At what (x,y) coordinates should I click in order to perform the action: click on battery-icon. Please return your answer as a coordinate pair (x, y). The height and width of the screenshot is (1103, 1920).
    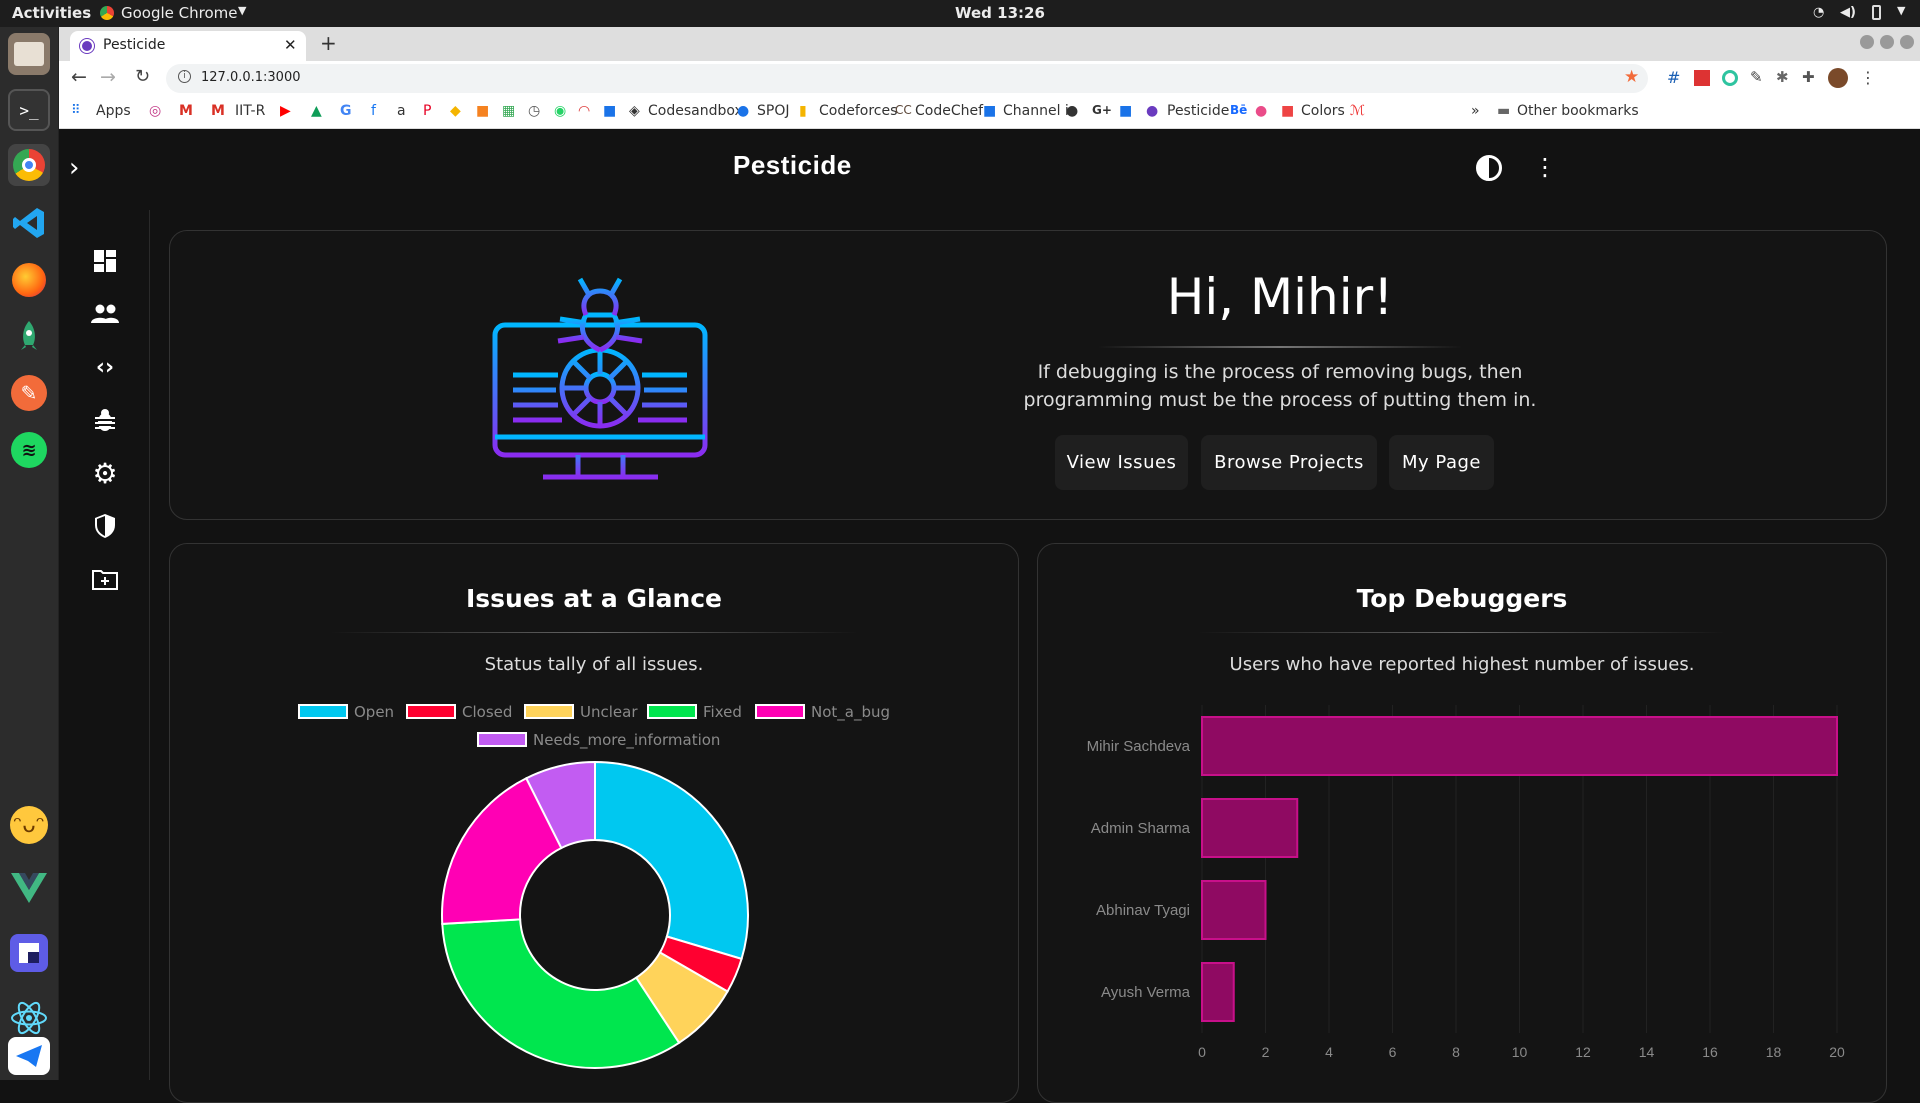
    Looking at the image, I should click on (1876, 12).